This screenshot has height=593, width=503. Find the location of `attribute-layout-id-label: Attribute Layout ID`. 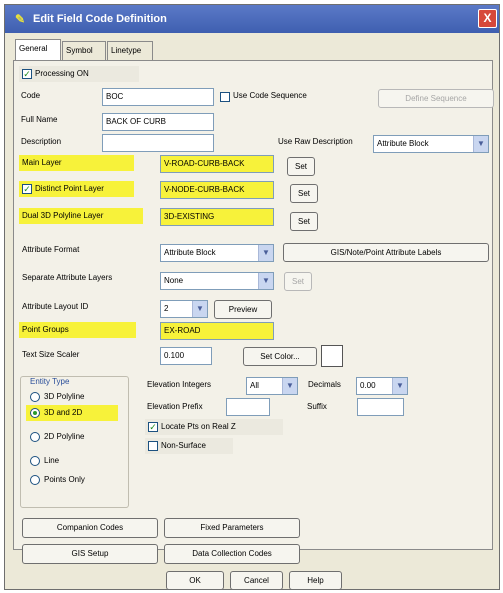

attribute-layout-id-label: Attribute Layout ID is located at coordinates (55, 306).